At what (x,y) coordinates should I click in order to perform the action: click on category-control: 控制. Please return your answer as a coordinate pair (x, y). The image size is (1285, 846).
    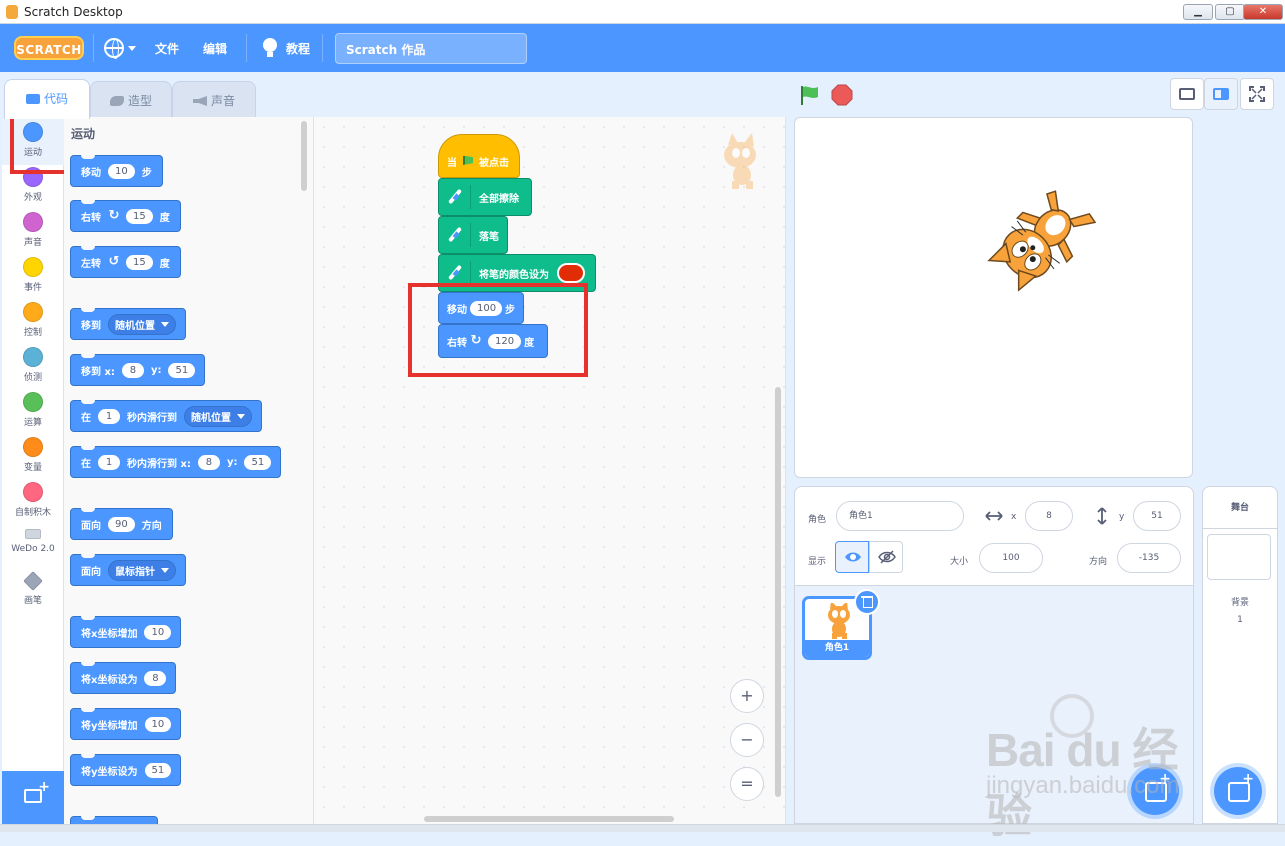
    Looking at the image, I should click on (33, 320).